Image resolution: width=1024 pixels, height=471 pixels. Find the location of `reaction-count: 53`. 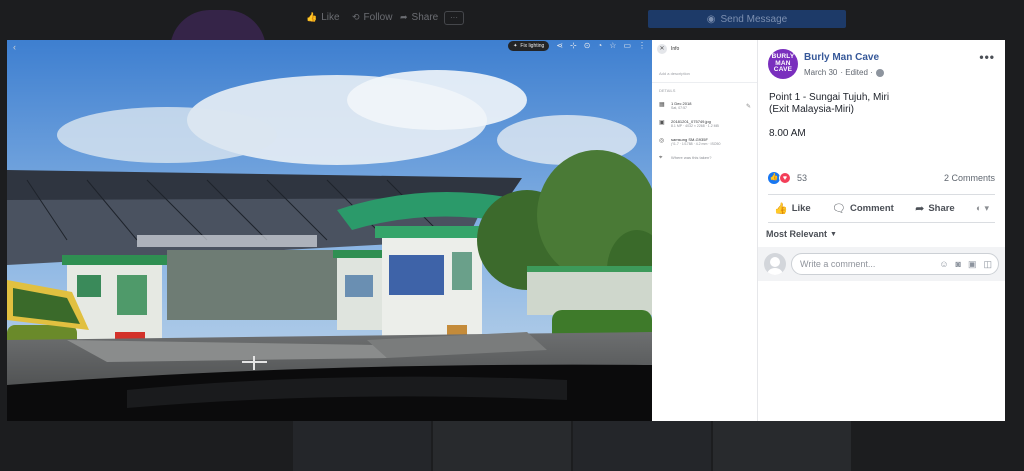

reaction-count: 53 is located at coordinates (802, 178).